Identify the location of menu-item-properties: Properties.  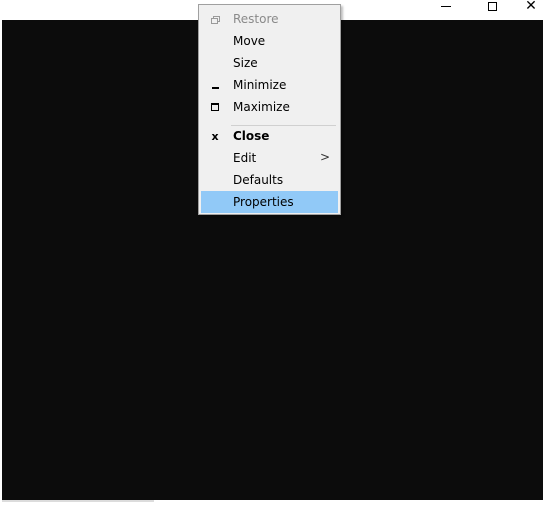
(269, 202).